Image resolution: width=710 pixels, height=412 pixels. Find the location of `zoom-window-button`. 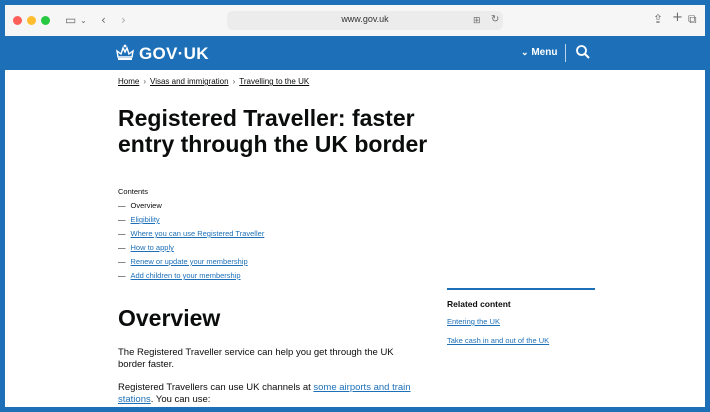

zoom-window-button is located at coordinates (45, 20).